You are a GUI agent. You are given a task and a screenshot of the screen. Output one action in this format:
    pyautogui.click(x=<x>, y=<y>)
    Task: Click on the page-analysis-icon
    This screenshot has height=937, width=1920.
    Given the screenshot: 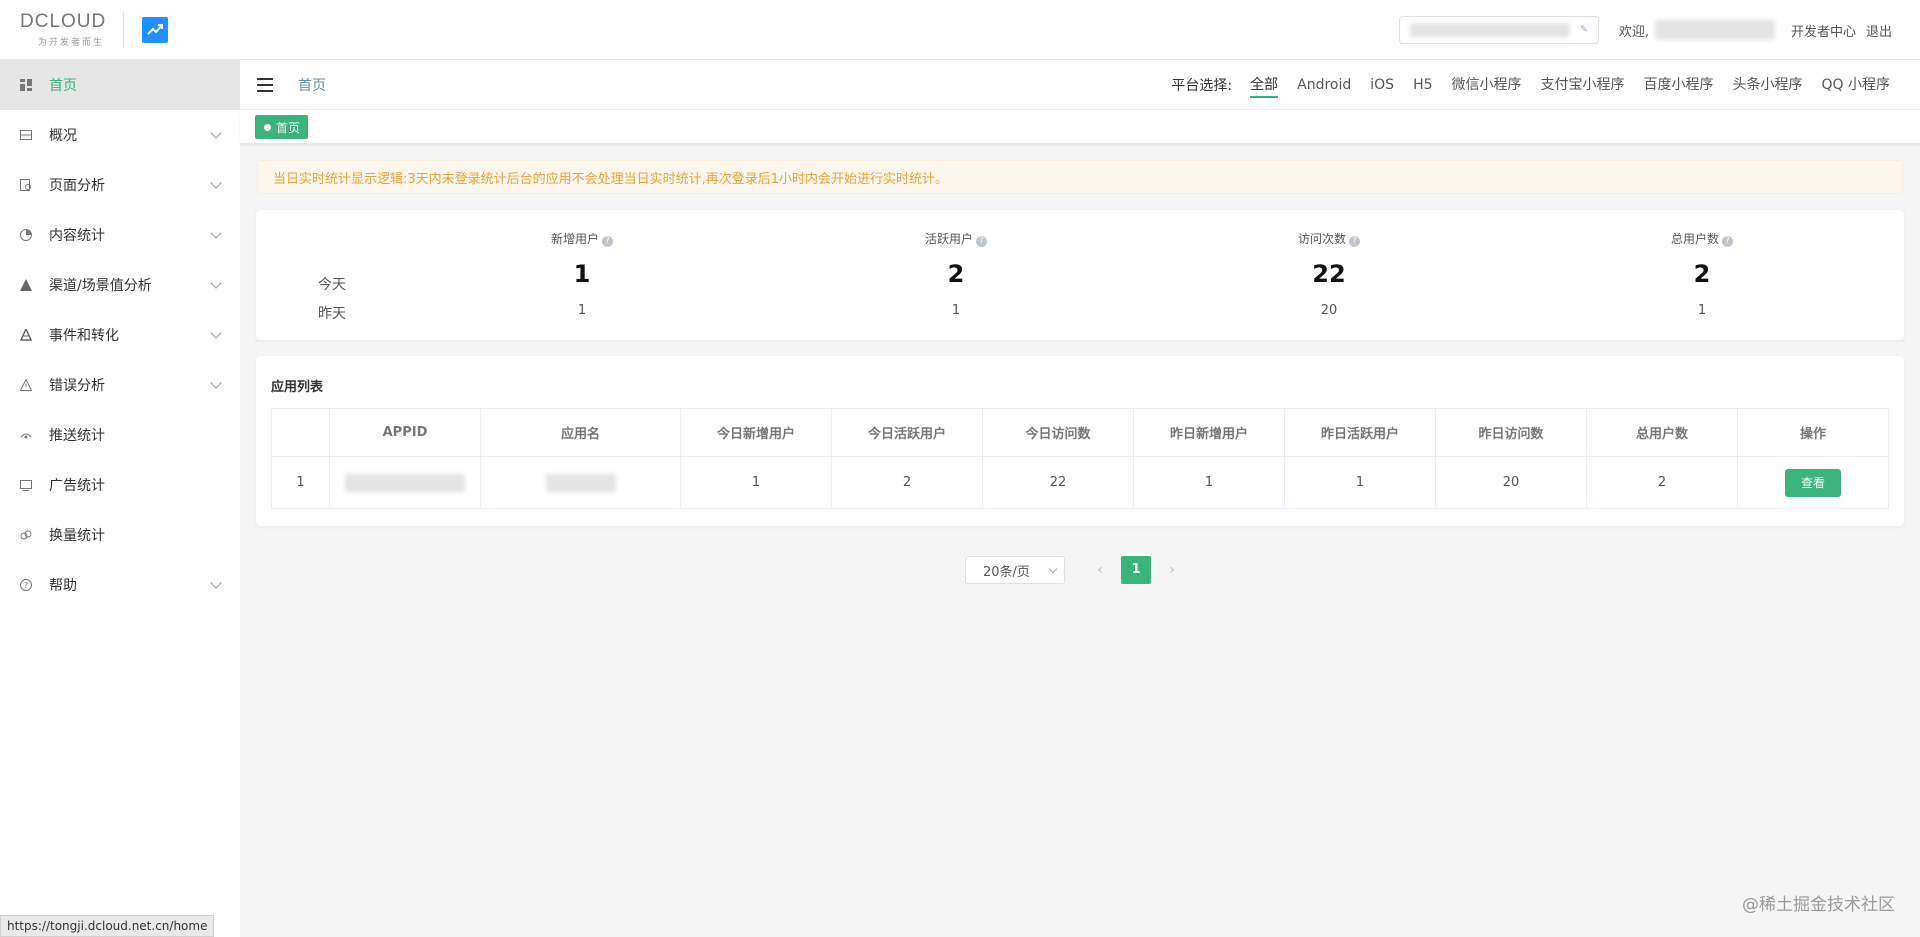 What is the action you would take?
    pyautogui.click(x=26, y=185)
    